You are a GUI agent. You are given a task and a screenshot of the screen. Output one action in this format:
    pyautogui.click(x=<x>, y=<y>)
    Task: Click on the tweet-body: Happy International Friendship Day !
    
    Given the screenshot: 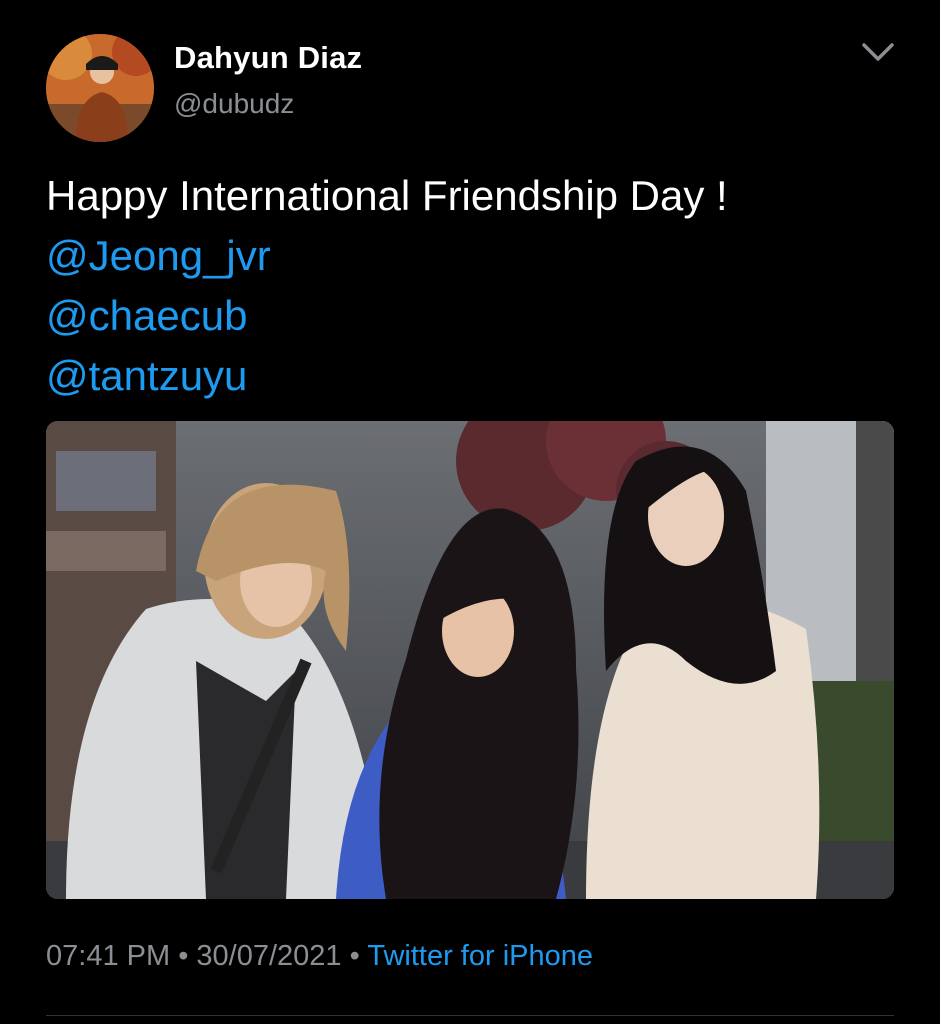 What is the action you would take?
    pyautogui.click(x=387, y=195)
    